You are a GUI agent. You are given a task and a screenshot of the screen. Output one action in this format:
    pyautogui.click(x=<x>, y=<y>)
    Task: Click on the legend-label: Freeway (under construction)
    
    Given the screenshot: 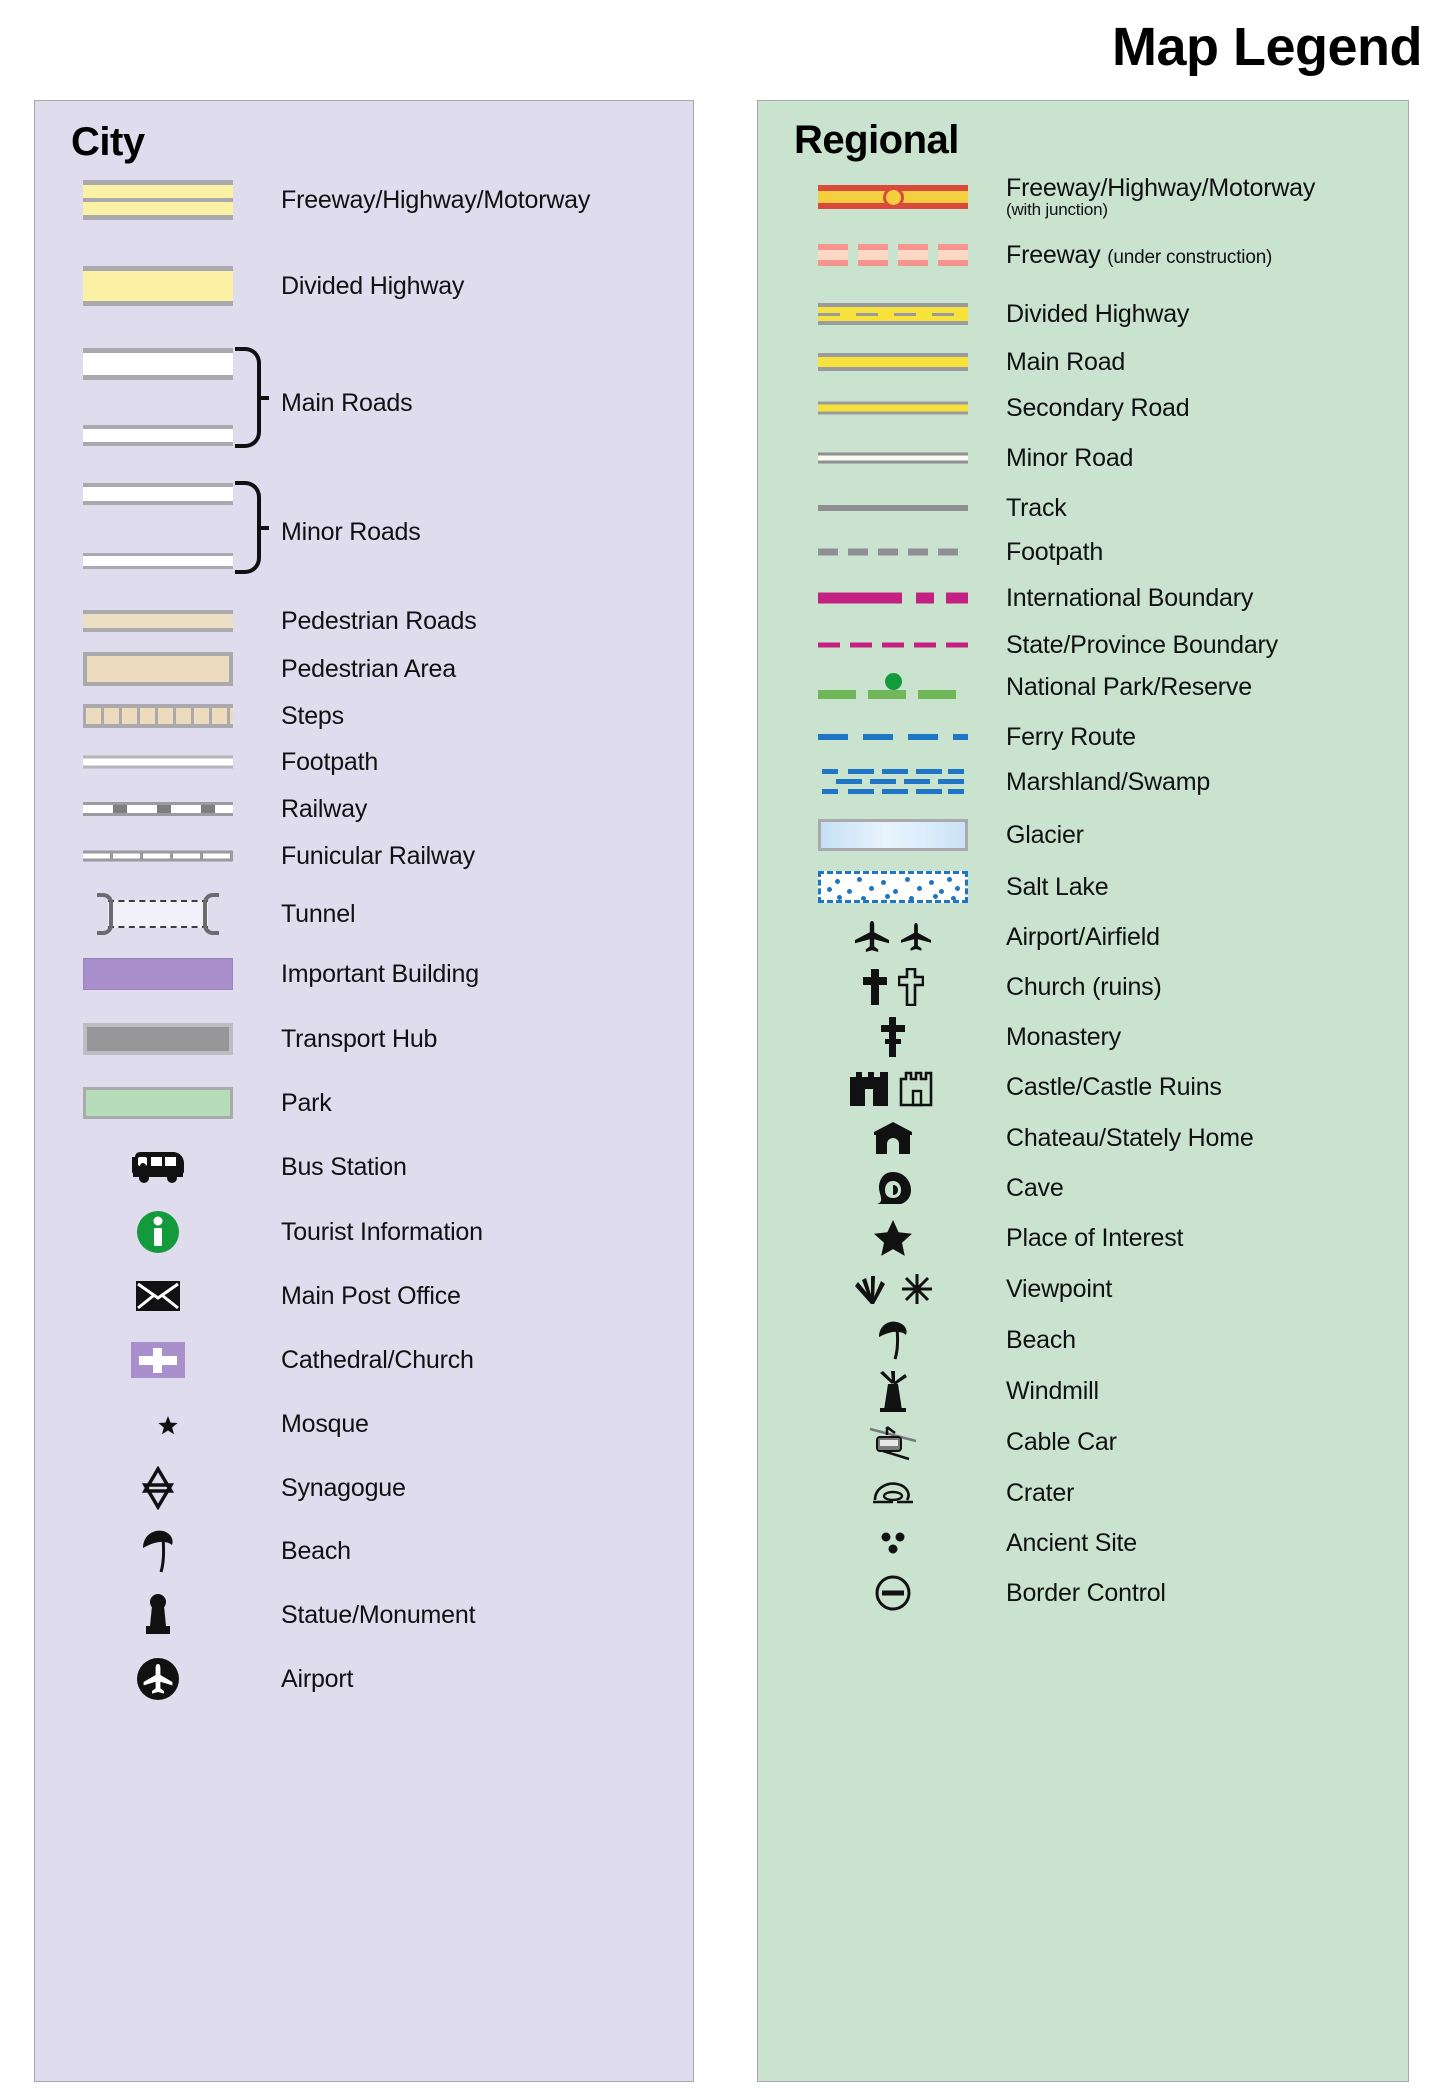 What is the action you would take?
    pyautogui.click(x=1139, y=255)
    